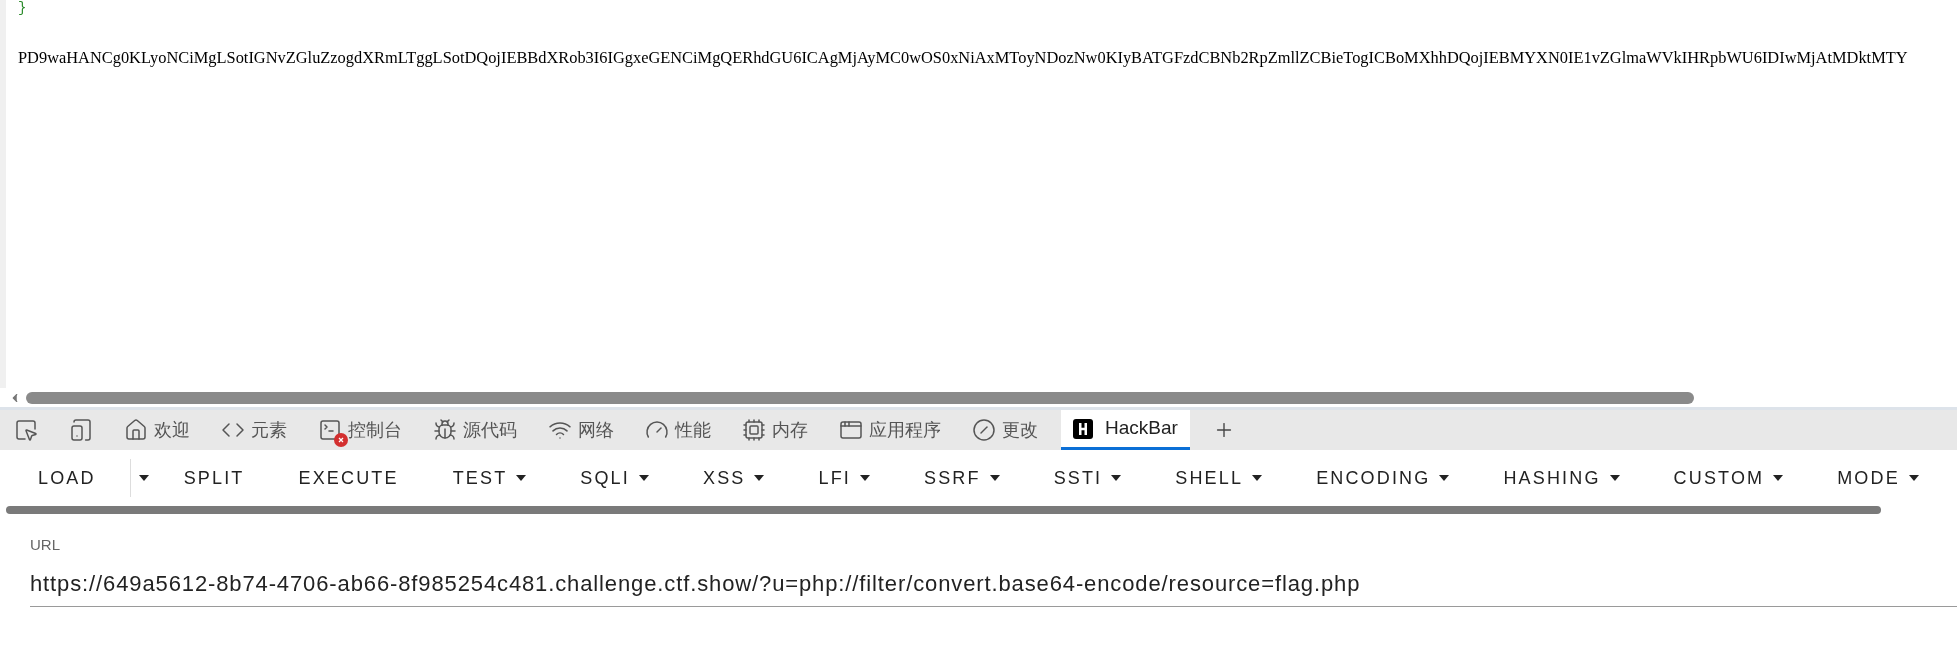  Describe the element at coordinates (214, 478) in the screenshot. I see `menu-button: SPLIT` at that location.